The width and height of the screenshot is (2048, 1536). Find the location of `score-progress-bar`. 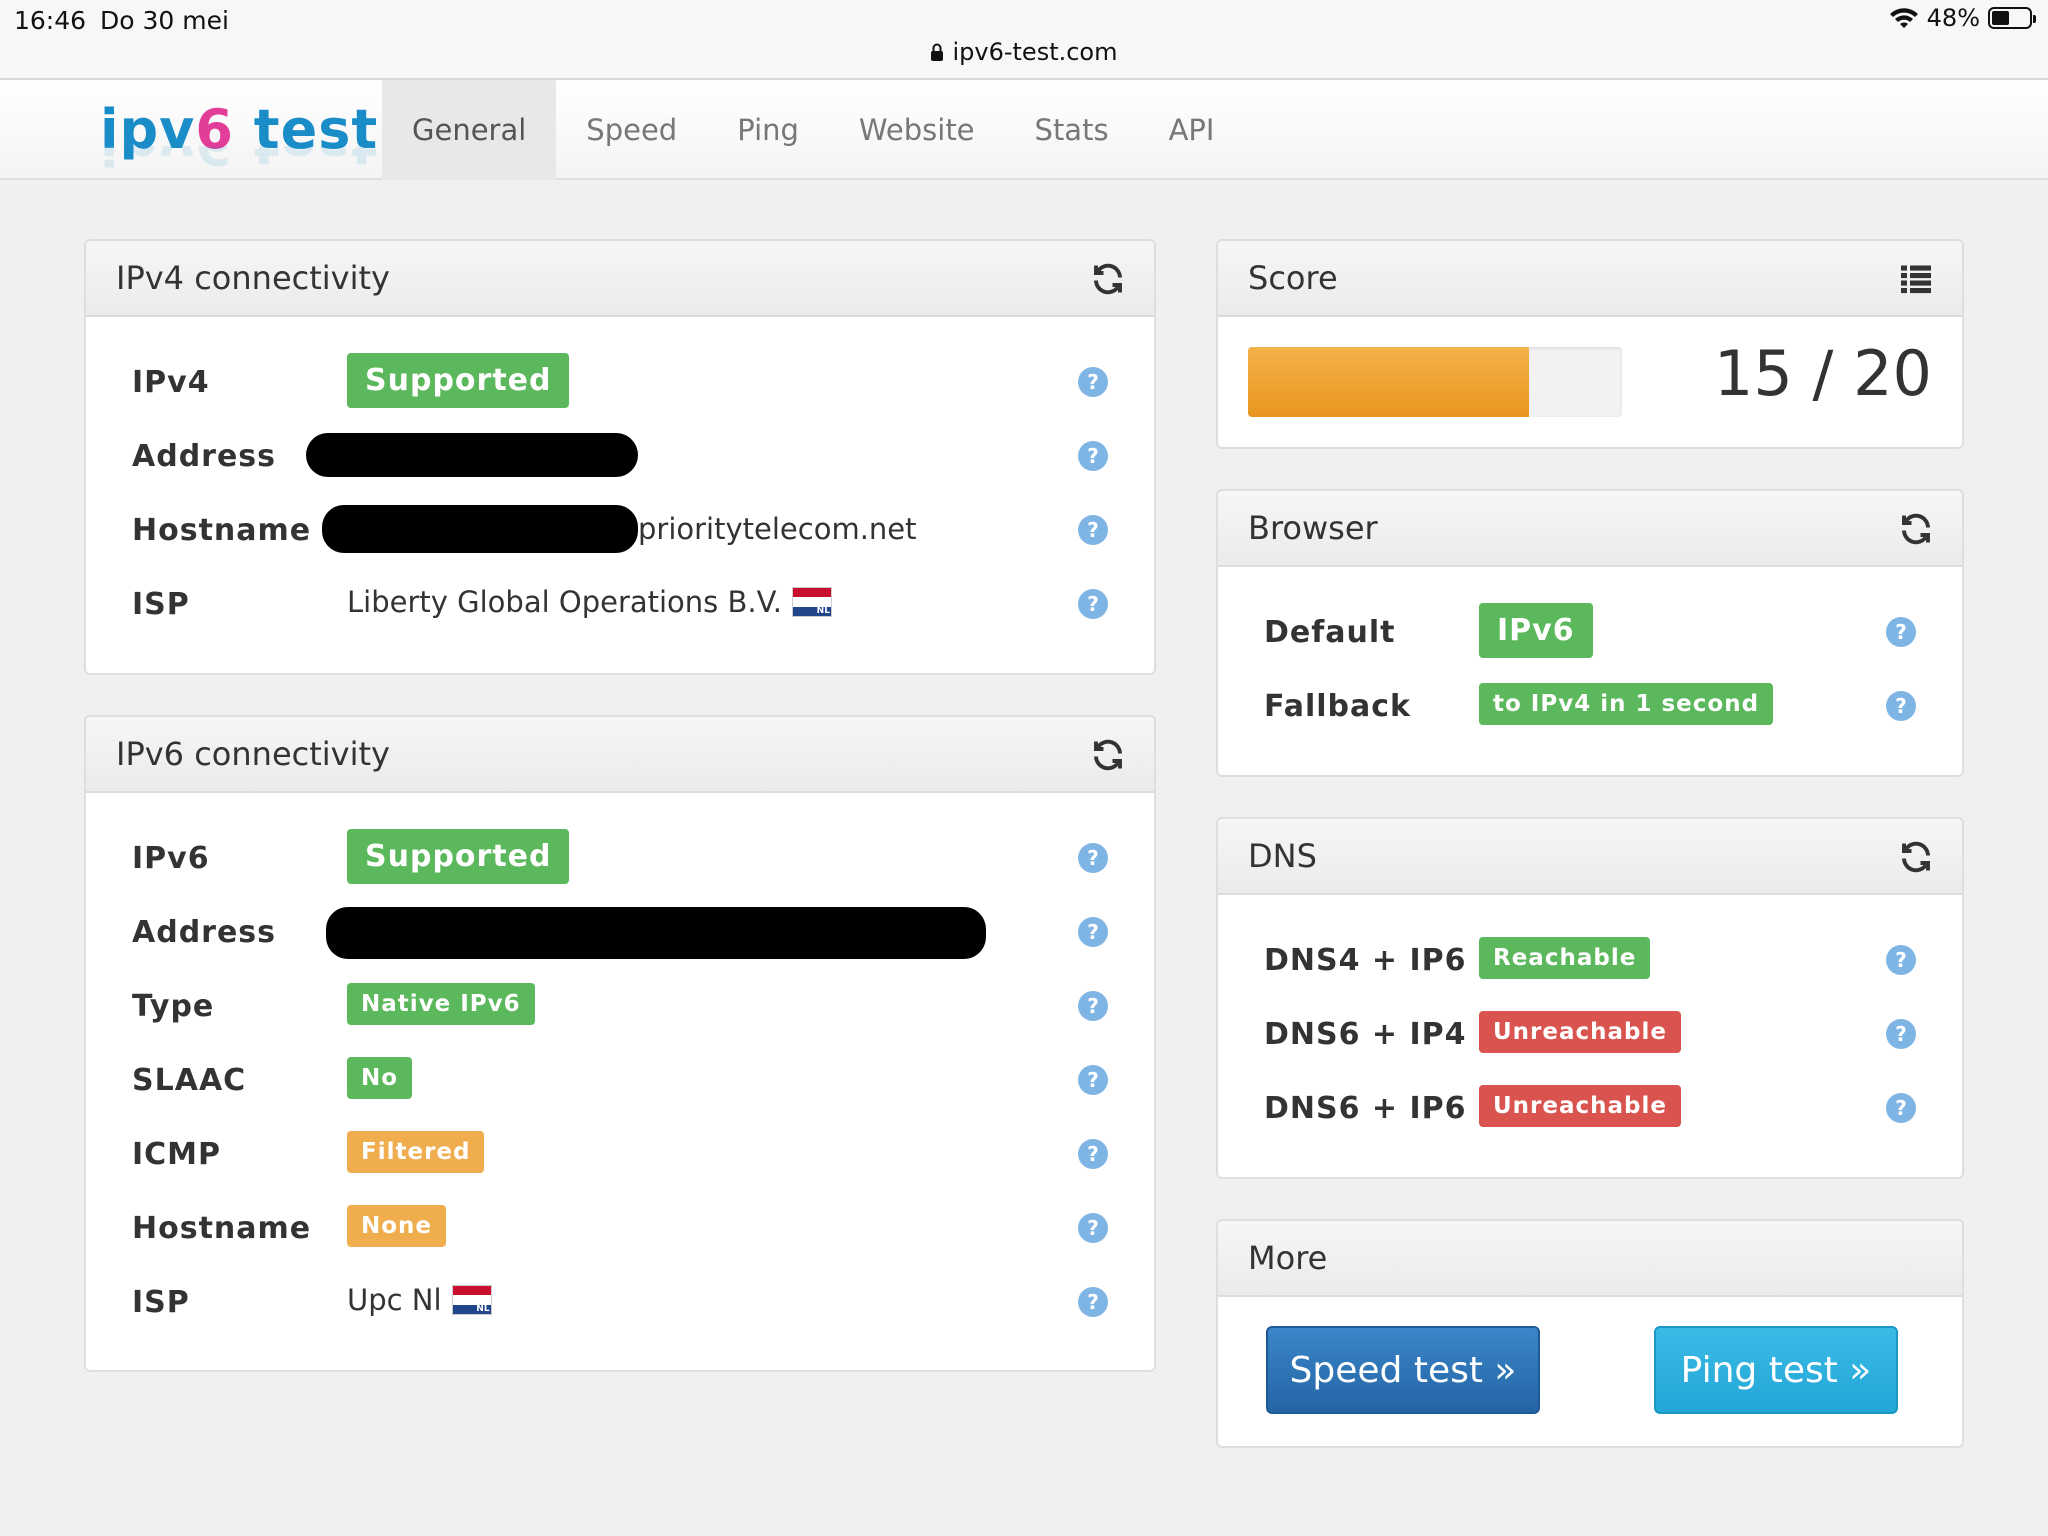

score-progress-bar is located at coordinates (1435, 382).